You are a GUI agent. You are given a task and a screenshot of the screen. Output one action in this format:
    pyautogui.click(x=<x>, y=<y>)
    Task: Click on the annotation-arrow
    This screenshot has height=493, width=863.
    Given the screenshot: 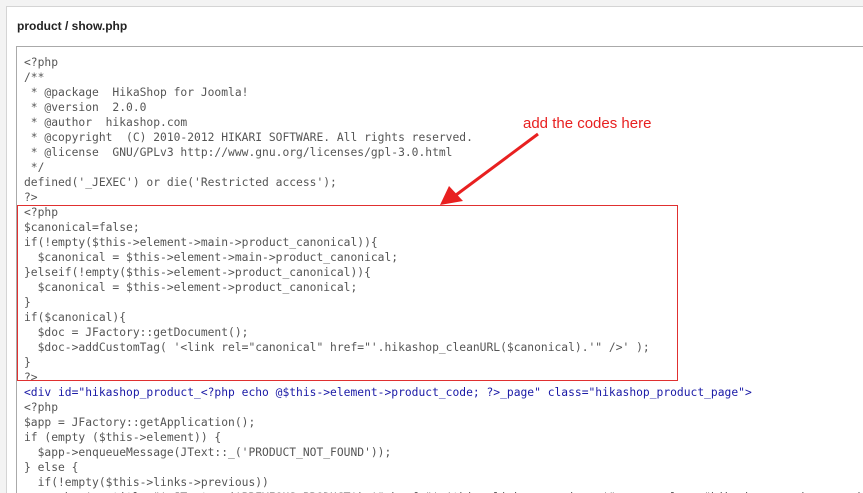 What is the action you would take?
    pyautogui.click(x=489, y=168)
    